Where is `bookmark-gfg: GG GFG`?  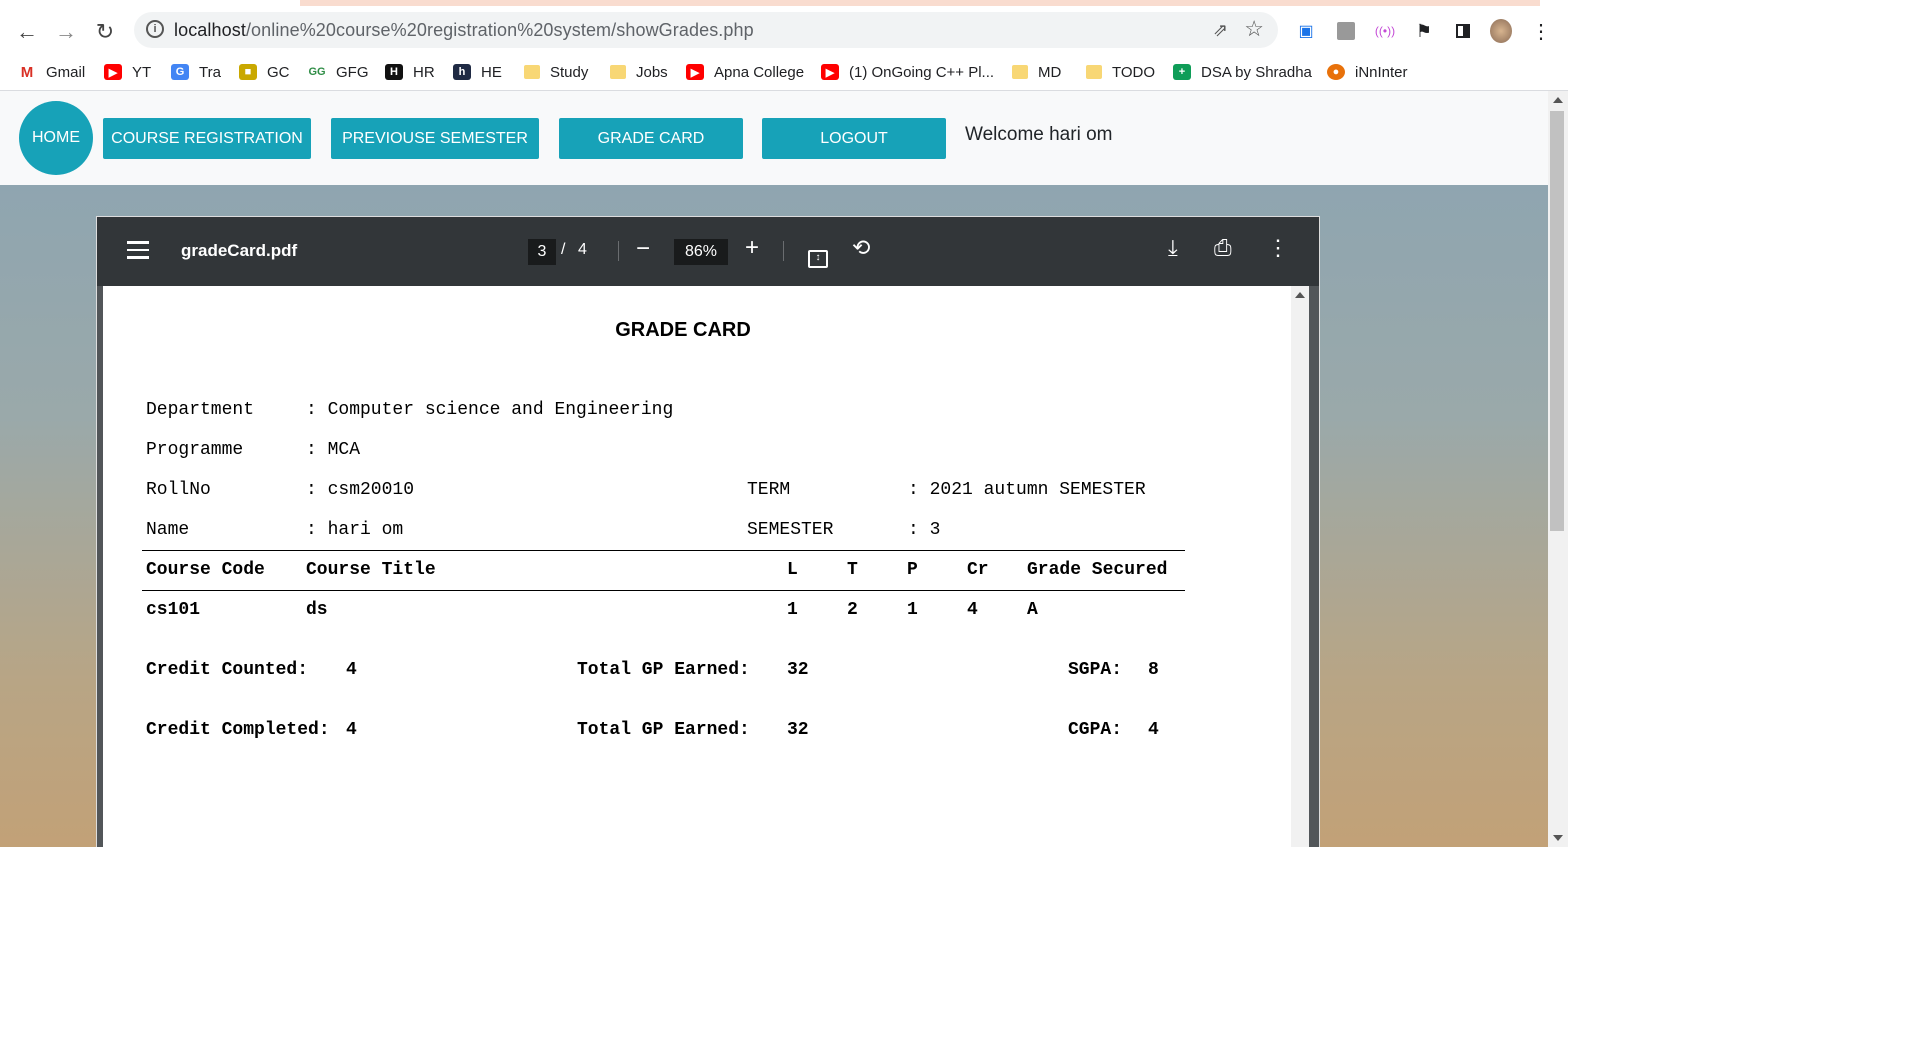 bookmark-gfg: GG GFG is located at coordinates (338, 72).